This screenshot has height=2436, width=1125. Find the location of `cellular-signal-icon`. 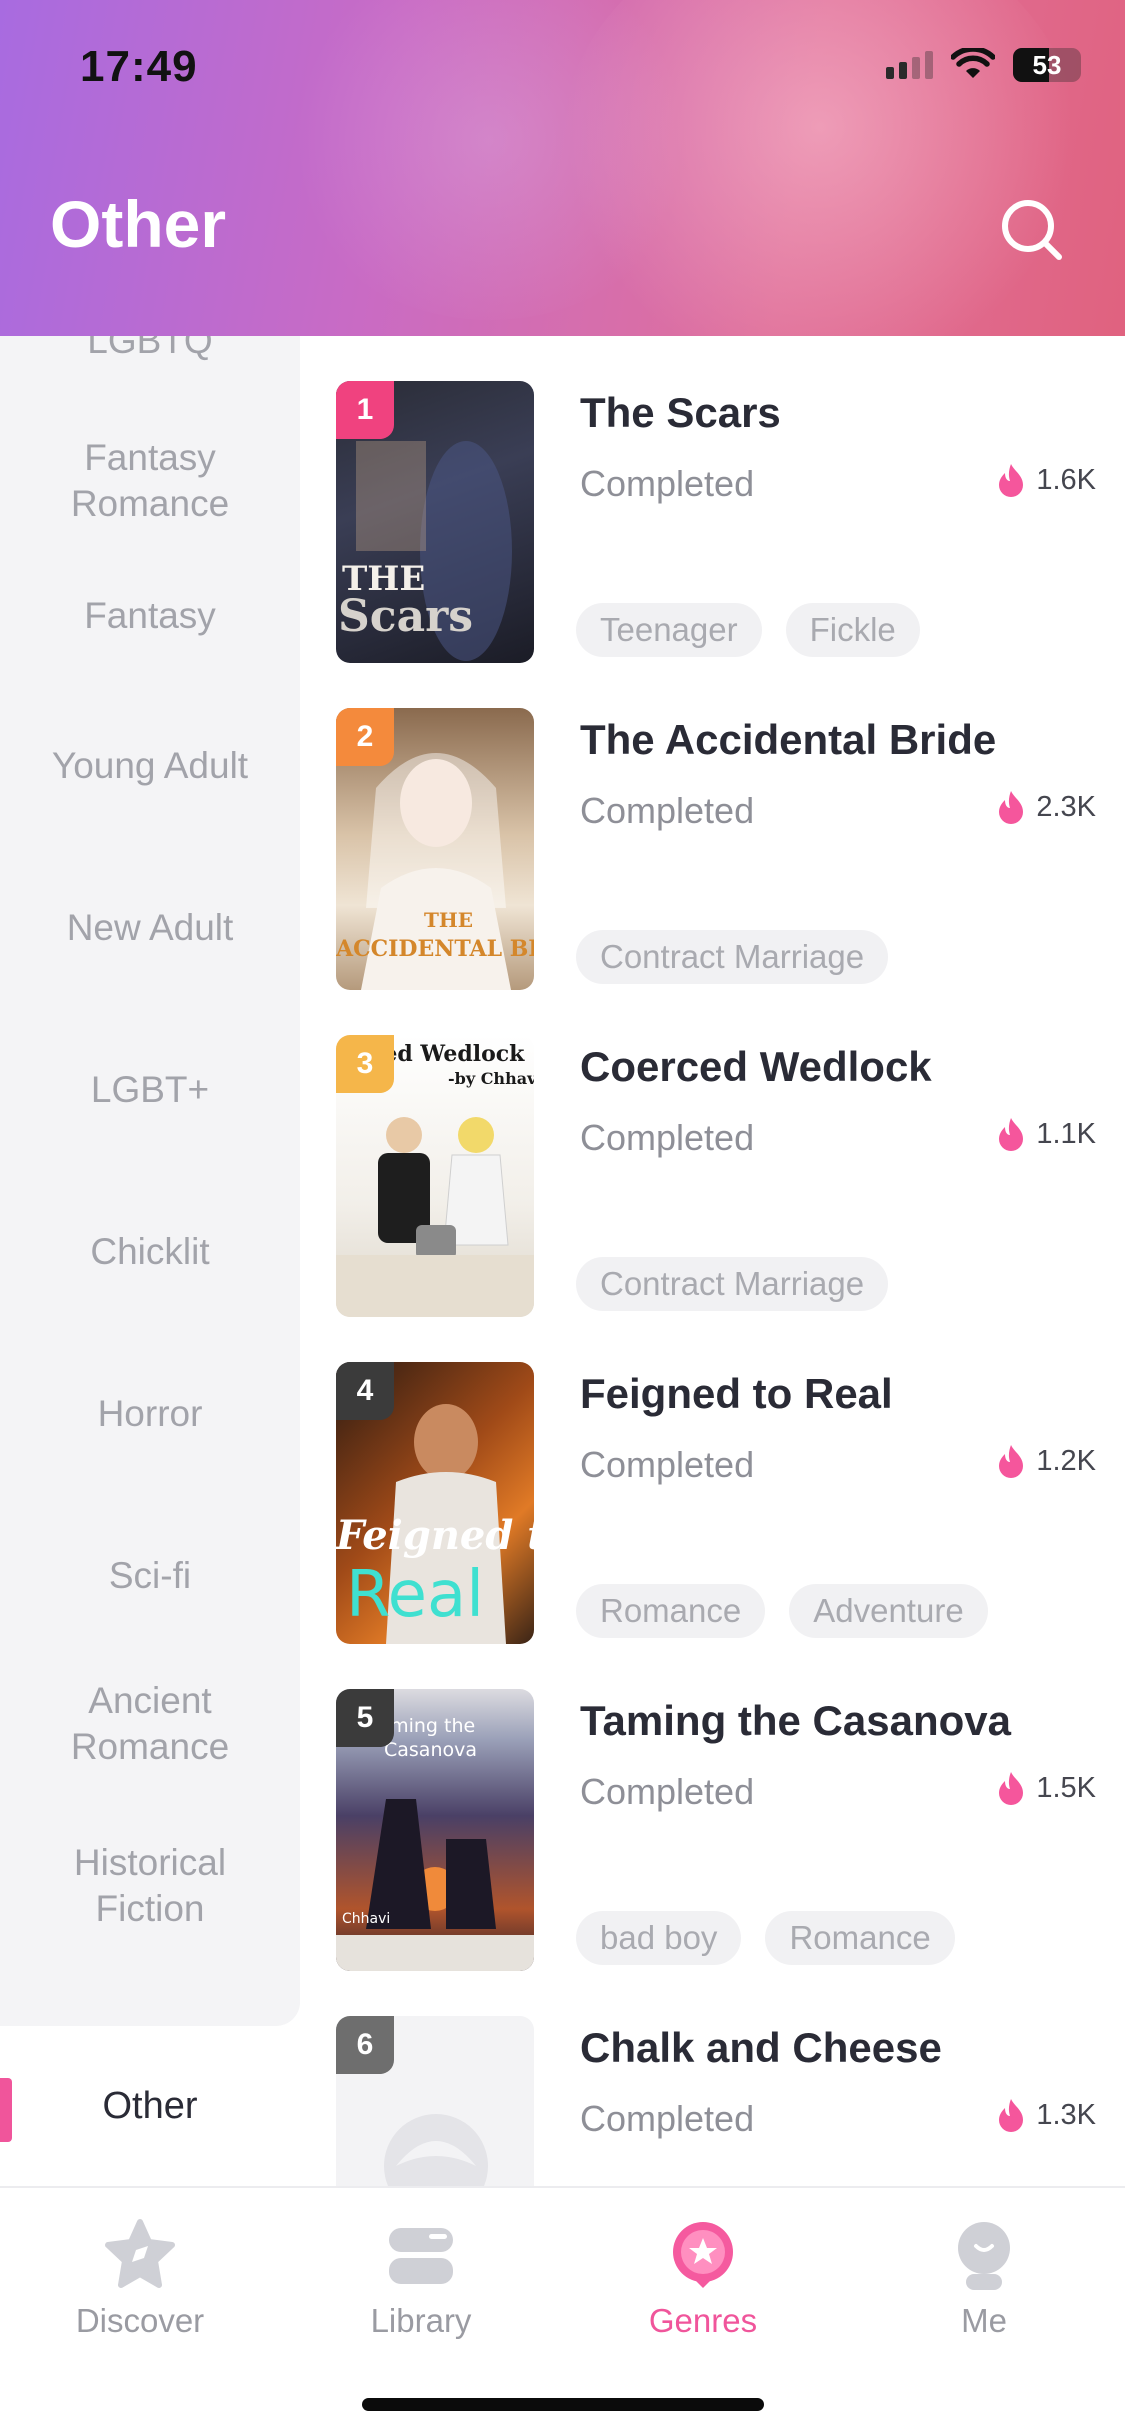

cellular-signal-icon is located at coordinates (909, 65).